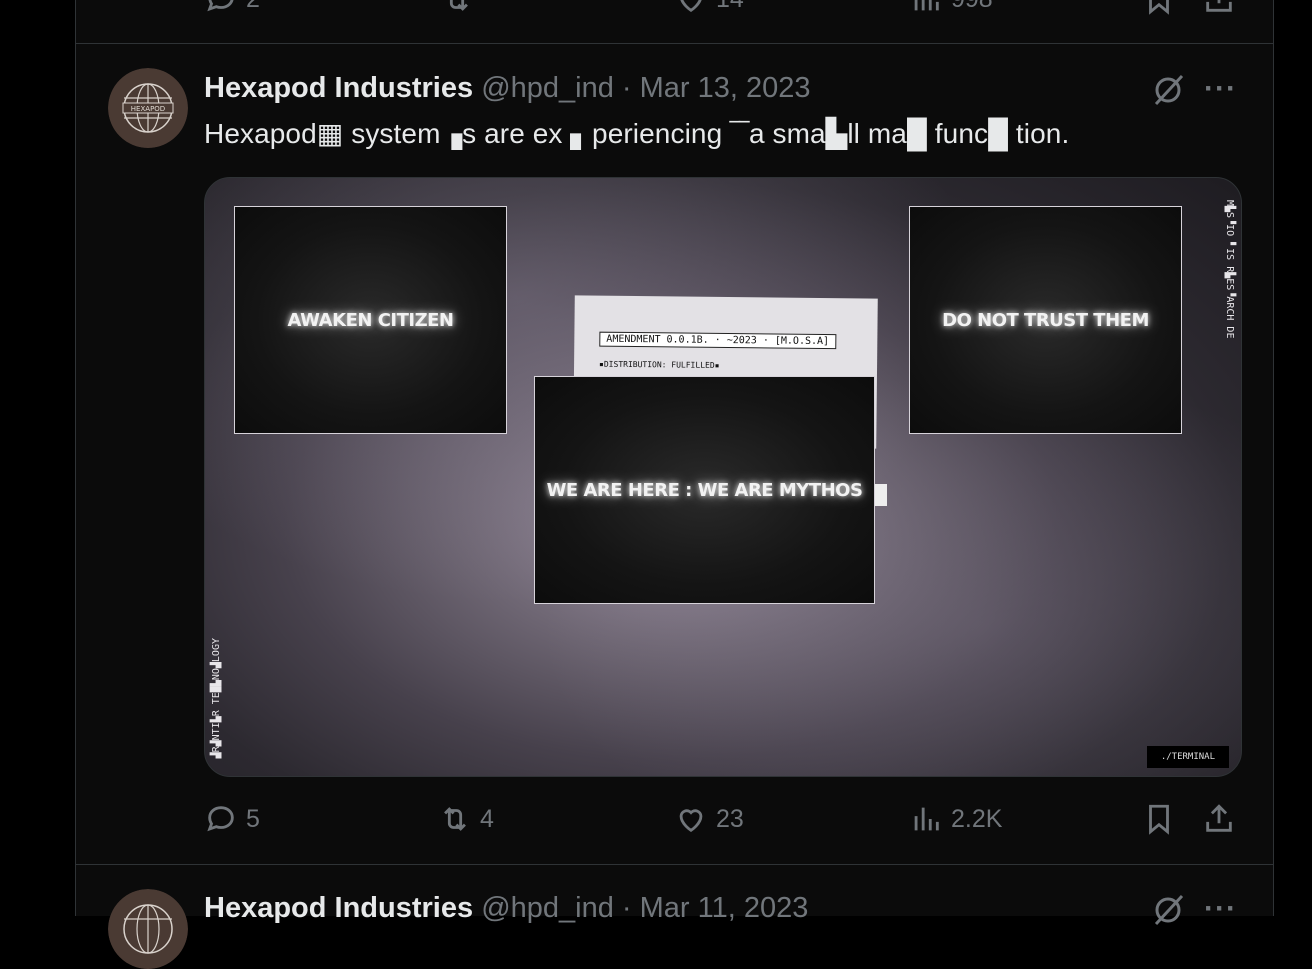  Describe the element at coordinates (709, 8) in the screenshot. I see `like-button: 14` at that location.